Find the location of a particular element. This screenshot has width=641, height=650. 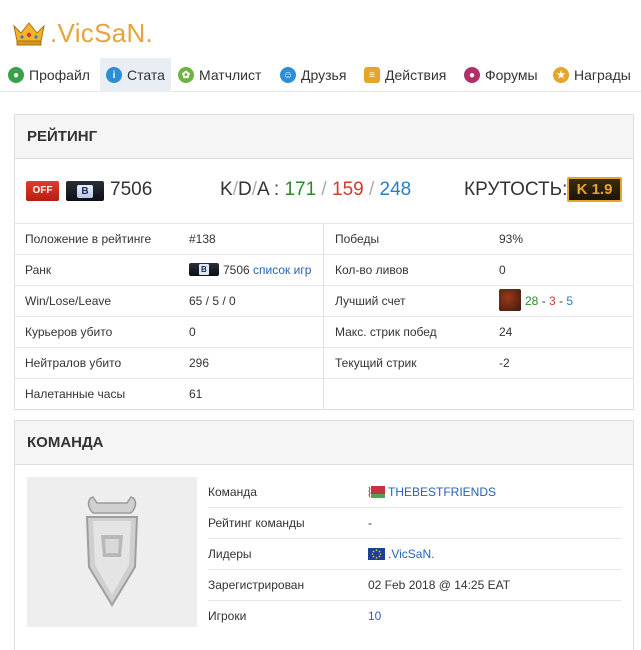

leader-cell: .VicSaN. is located at coordinates (401, 554).